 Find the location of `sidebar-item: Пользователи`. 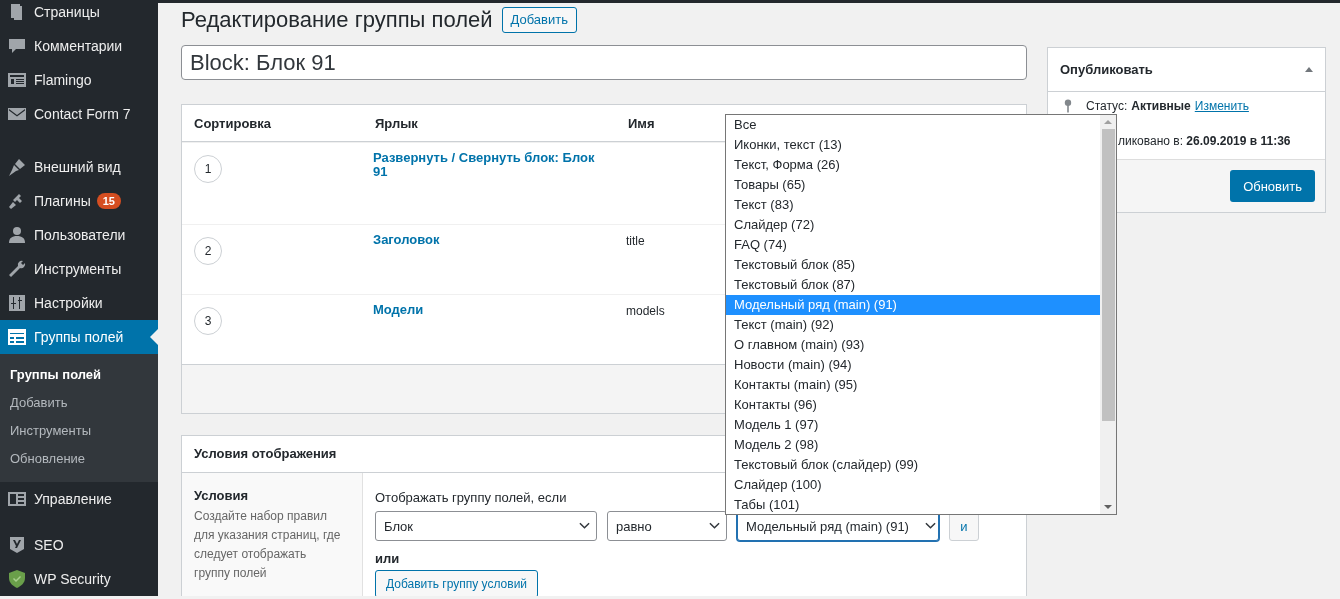

sidebar-item: Пользователи is located at coordinates (79, 235).